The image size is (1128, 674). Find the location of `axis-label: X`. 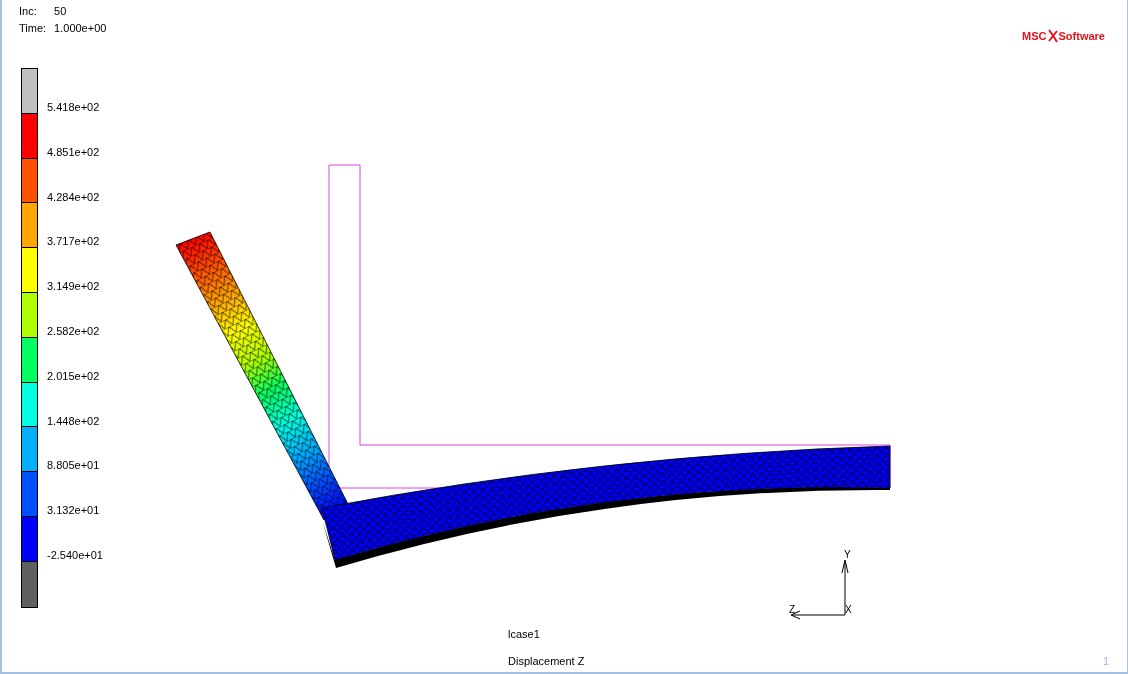

axis-label: X is located at coordinates (848, 609).